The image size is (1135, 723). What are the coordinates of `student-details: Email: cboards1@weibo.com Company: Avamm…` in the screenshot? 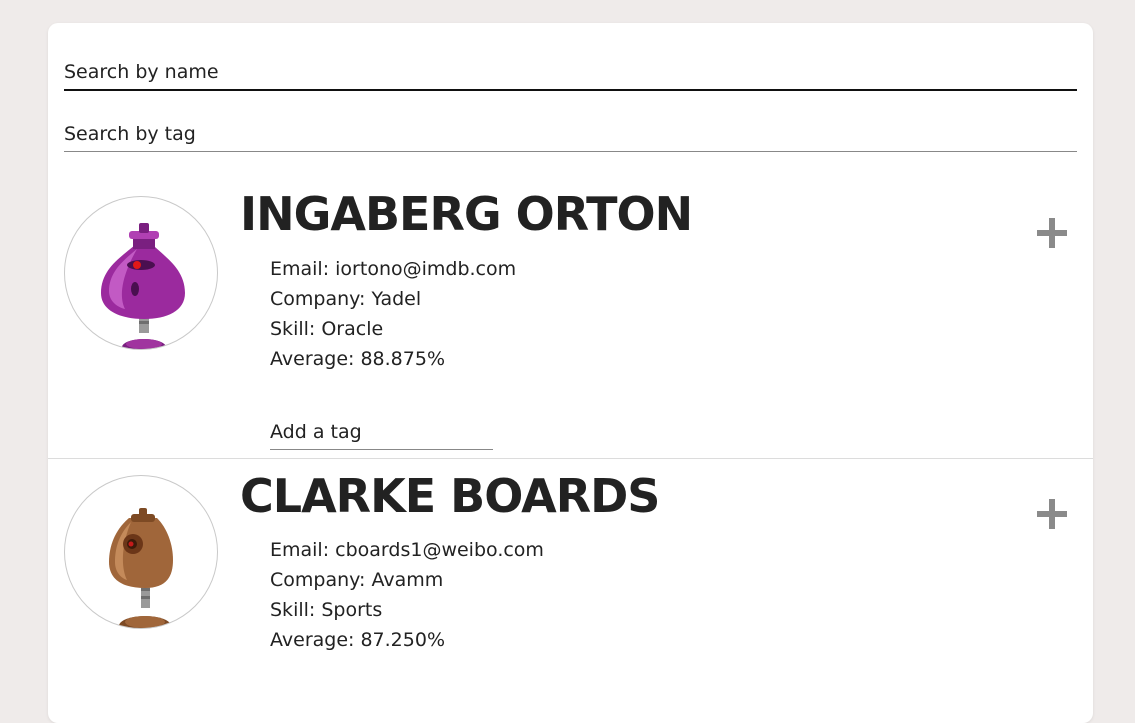 It's located at (407, 595).